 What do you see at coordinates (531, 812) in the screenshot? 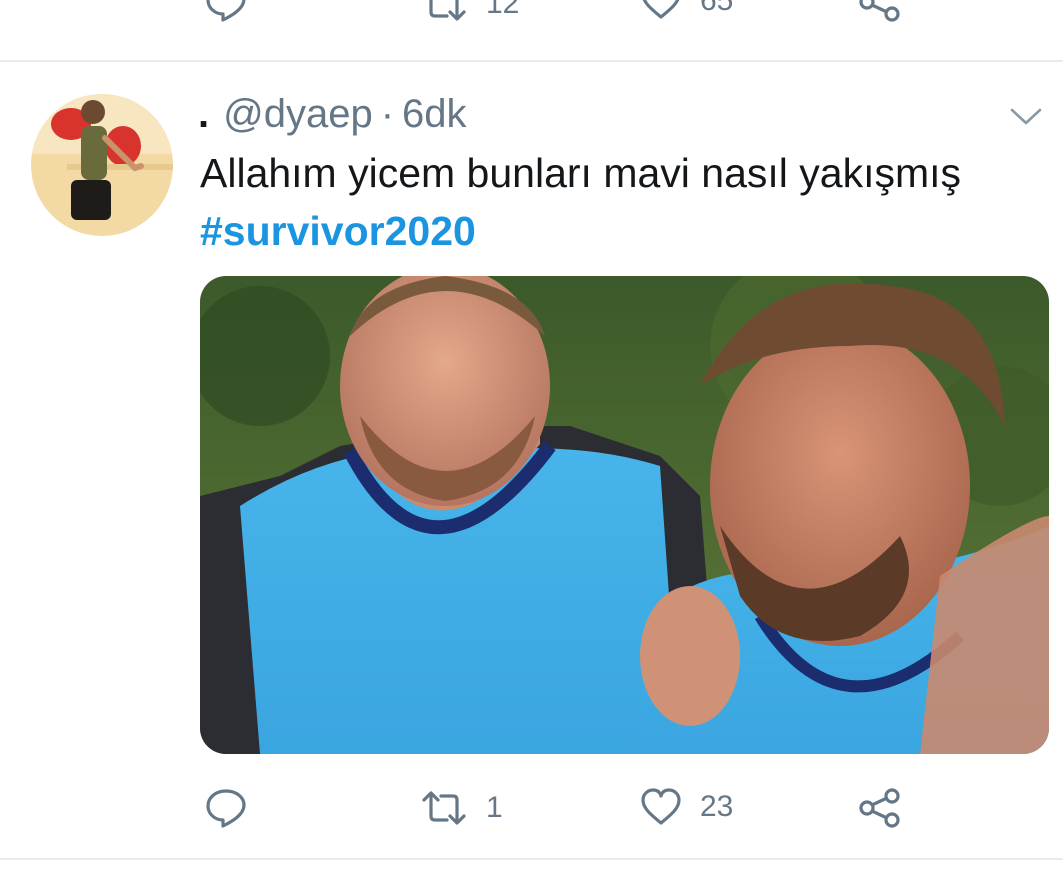
I see `tweet-actions: 1 23` at bounding box center [531, 812].